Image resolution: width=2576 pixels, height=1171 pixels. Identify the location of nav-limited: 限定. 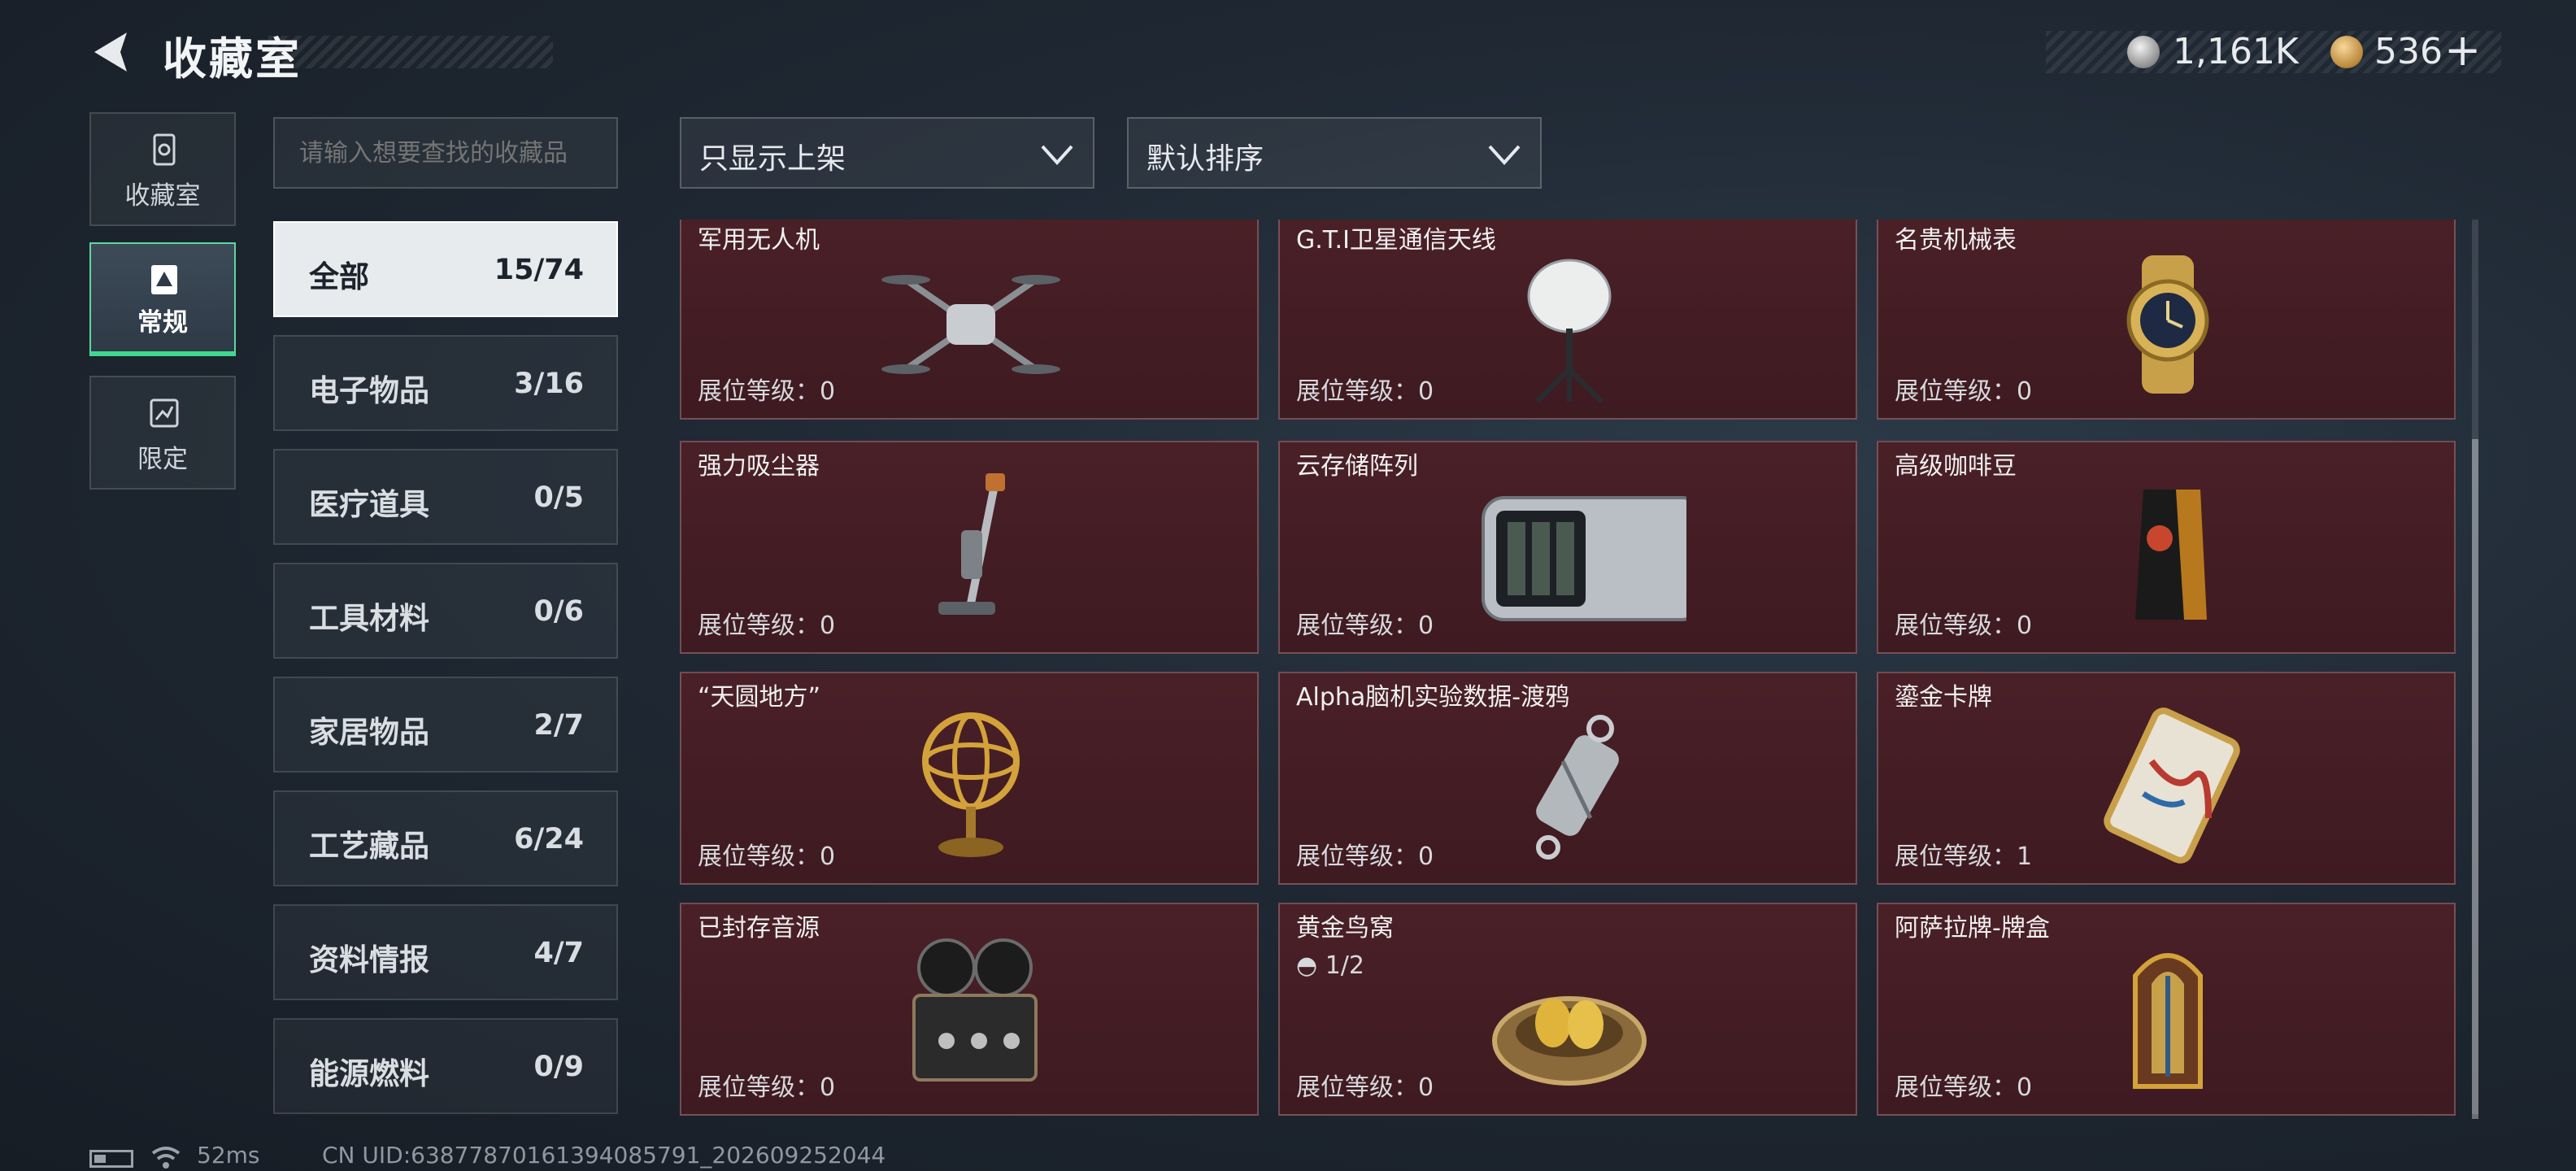
(163, 433).